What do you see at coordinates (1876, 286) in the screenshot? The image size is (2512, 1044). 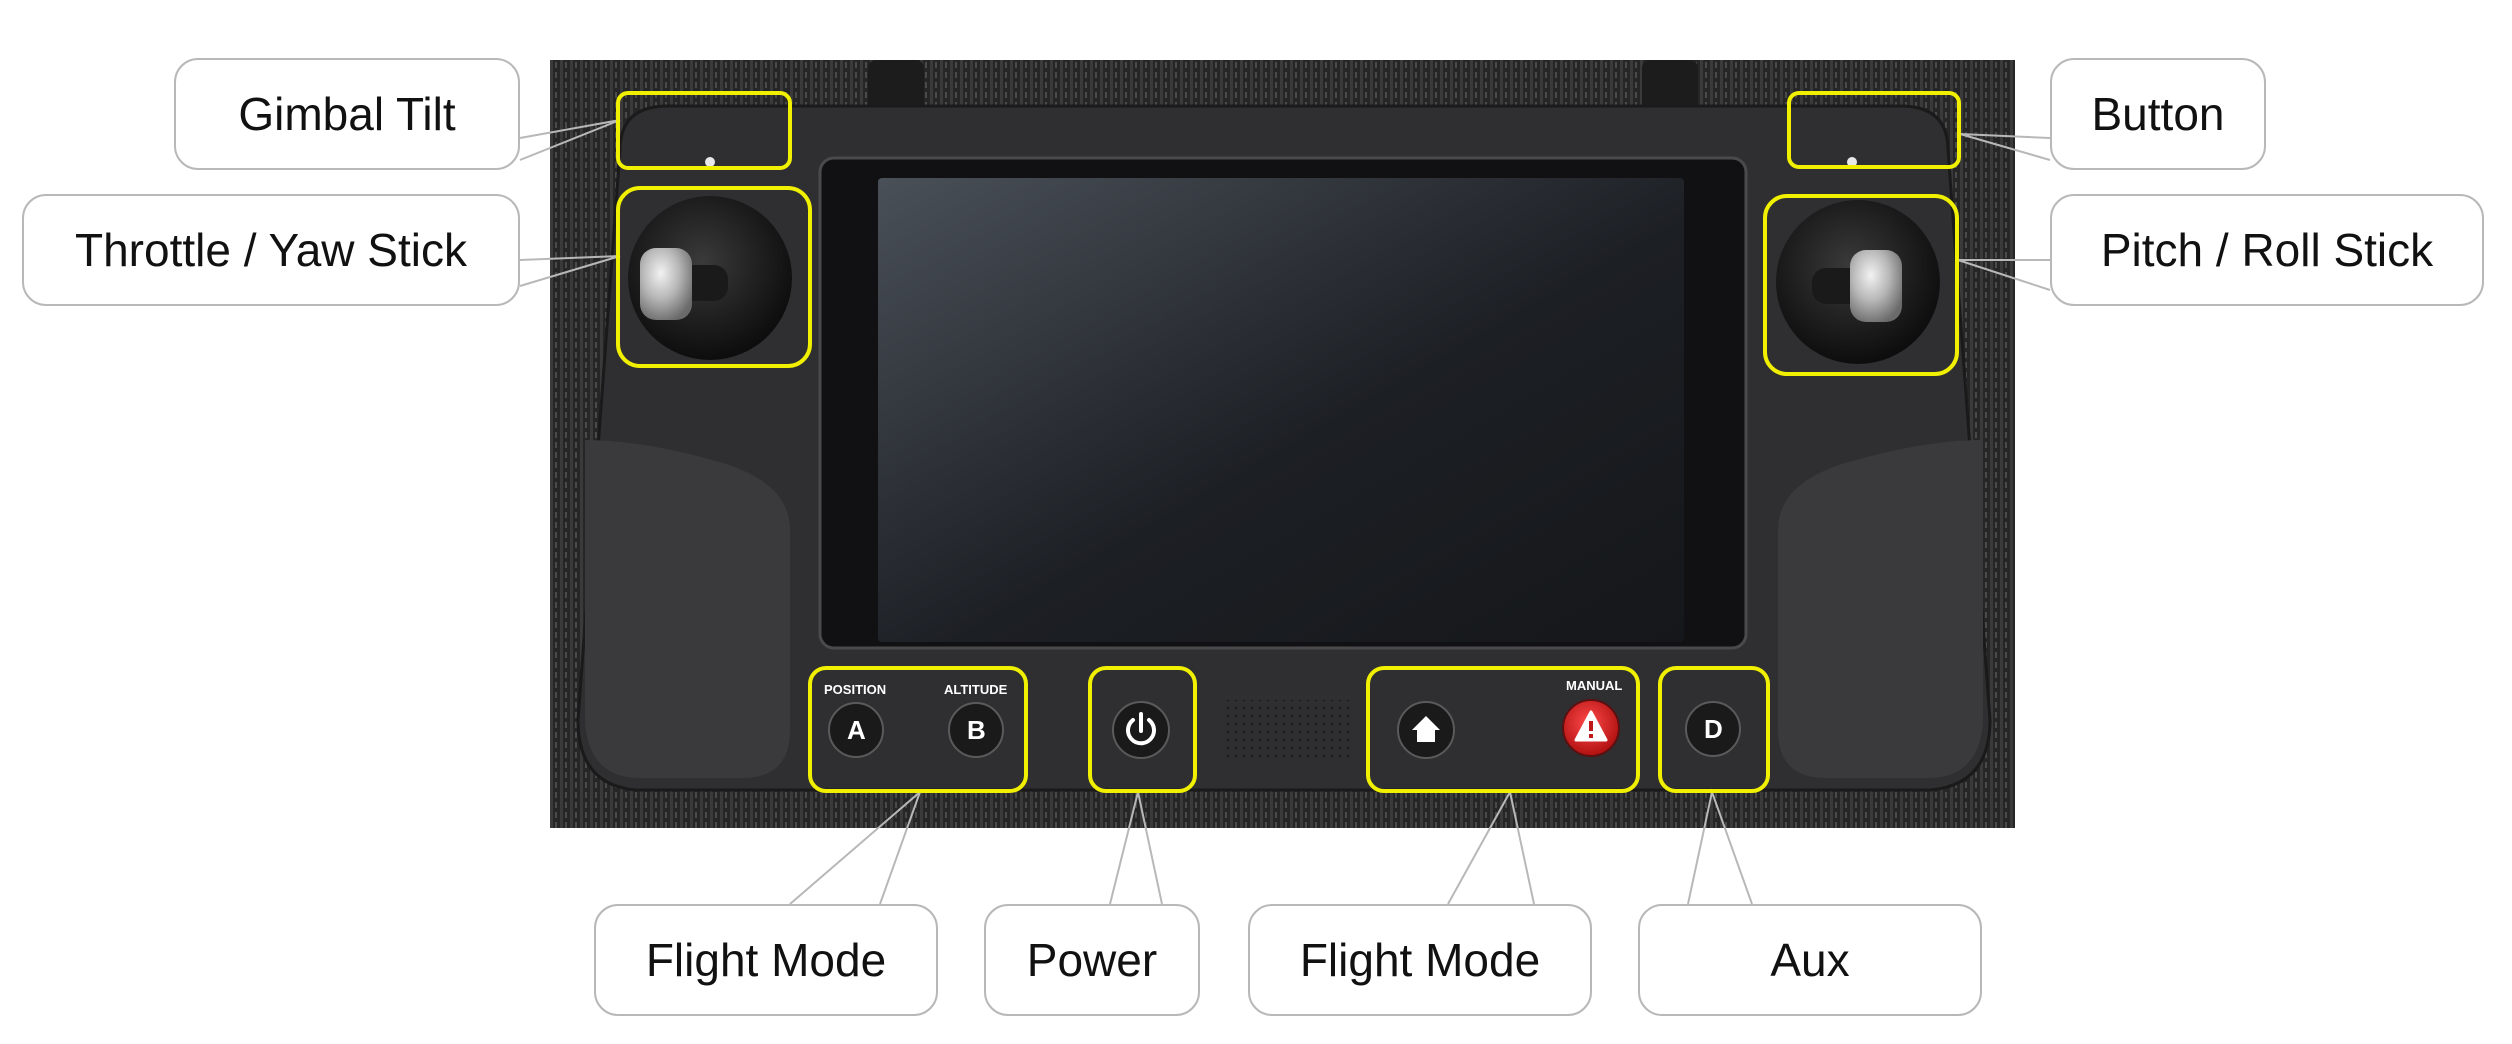 I see `right-stick-knob` at bounding box center [1876, 286].